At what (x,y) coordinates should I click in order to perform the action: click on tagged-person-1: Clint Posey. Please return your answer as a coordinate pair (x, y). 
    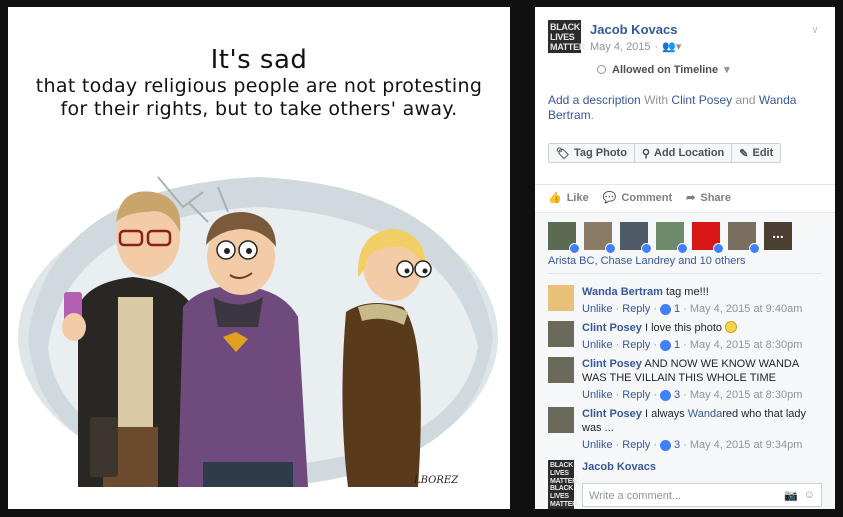
    Looking at the image, I should click on (701, 100).